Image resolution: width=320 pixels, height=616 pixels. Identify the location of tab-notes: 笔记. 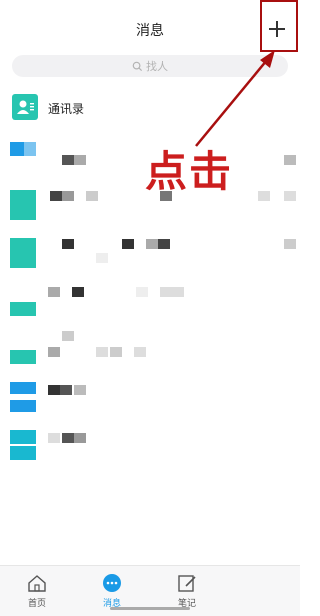
(187, 590).